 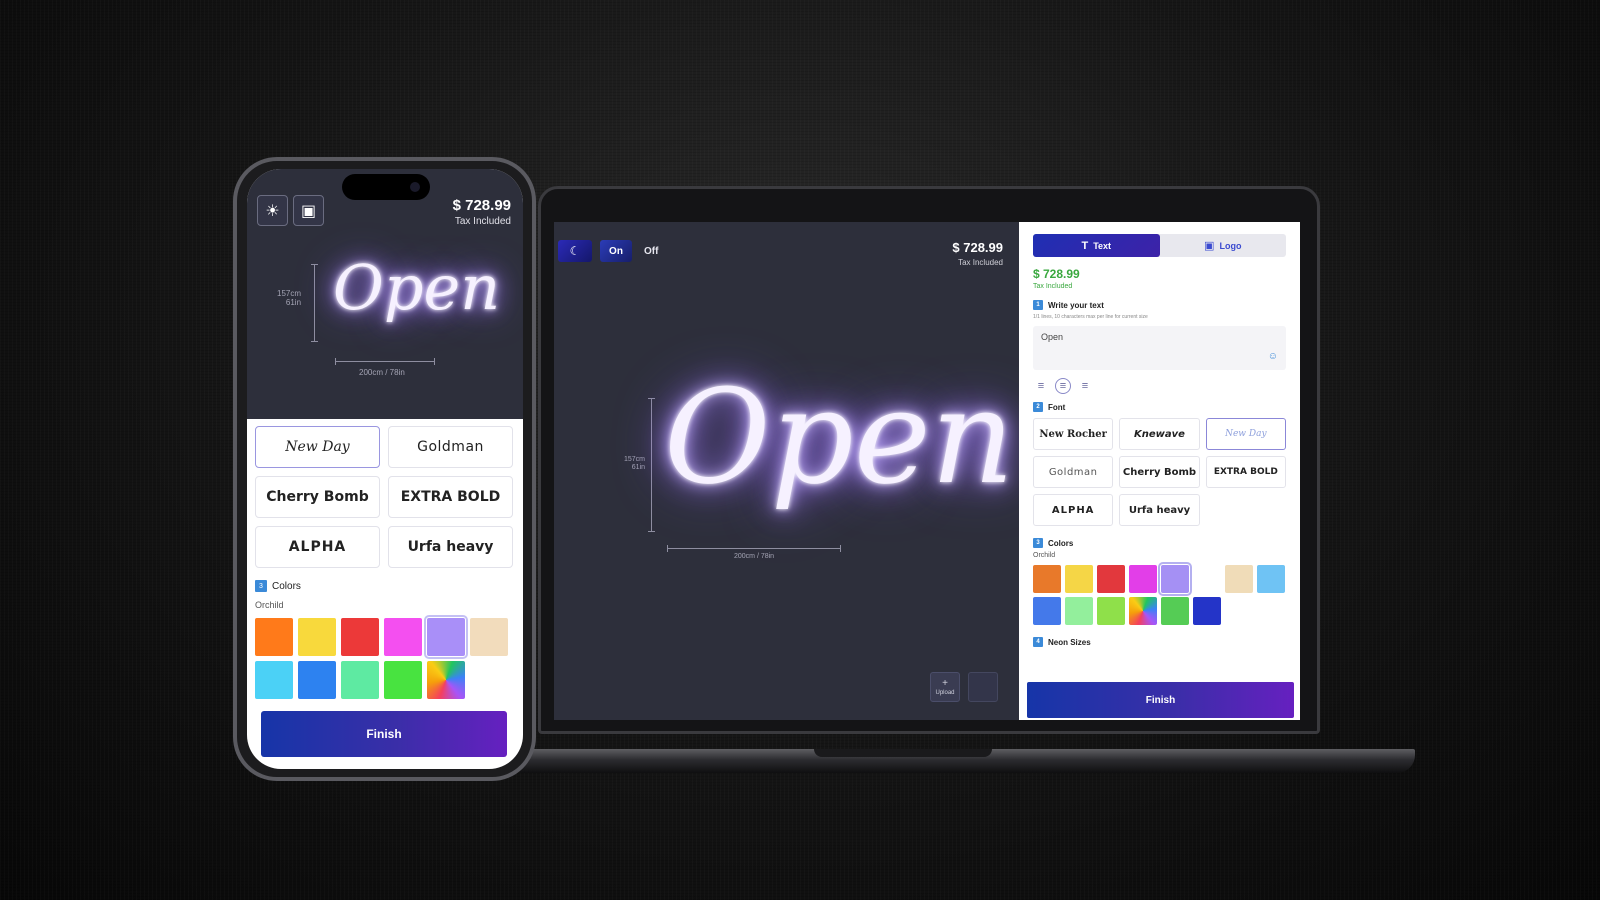 I want to click on image-icon: ▣, so click(x=308, y=210).